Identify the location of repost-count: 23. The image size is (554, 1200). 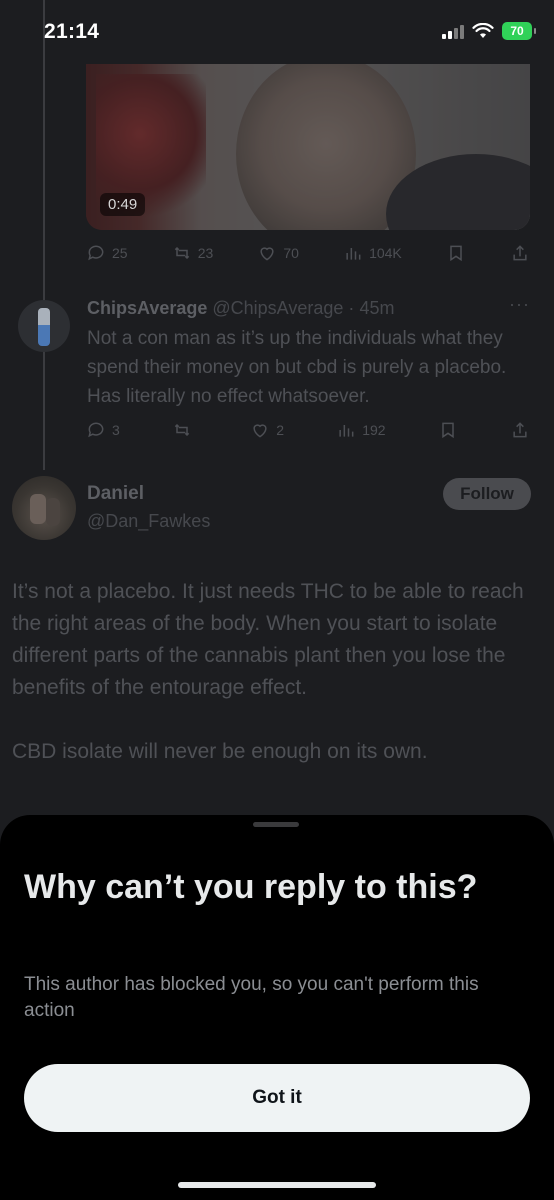
(205, 253).